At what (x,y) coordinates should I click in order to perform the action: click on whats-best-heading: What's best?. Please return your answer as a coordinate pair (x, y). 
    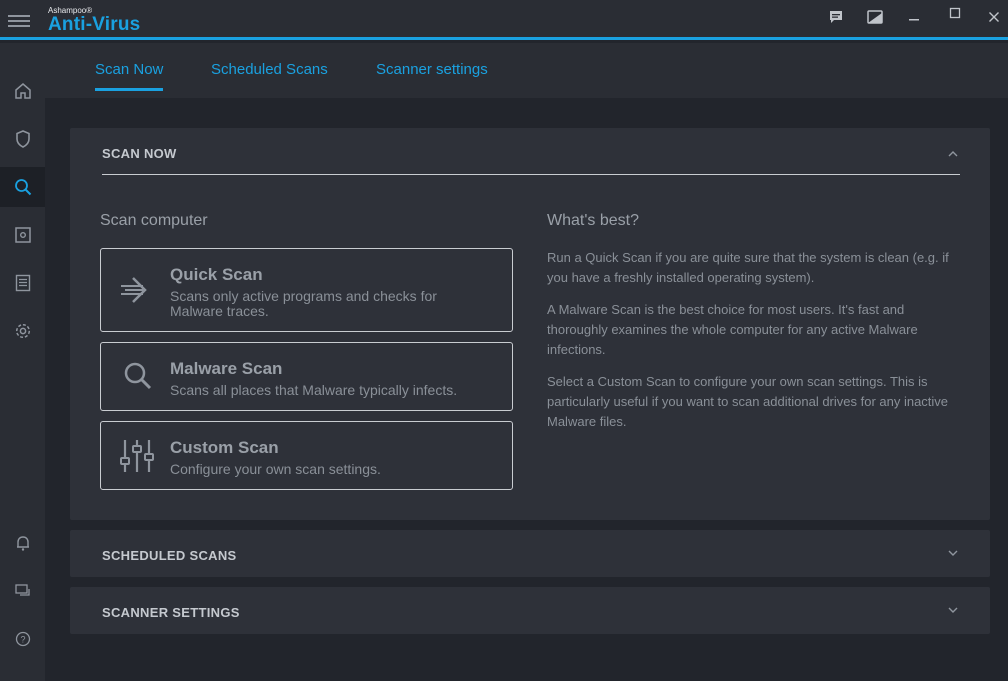
    Looking at the image, I should click on (593, 220).